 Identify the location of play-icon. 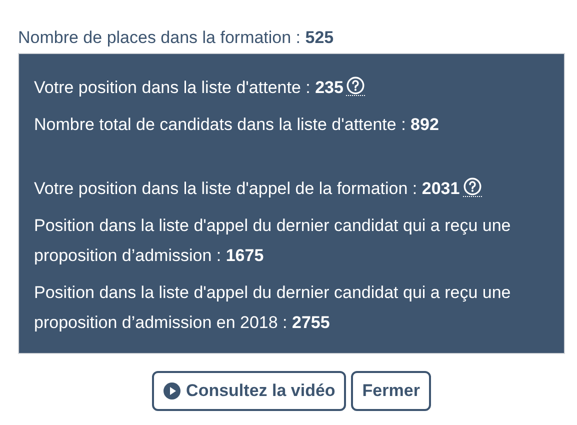
(172, 391).